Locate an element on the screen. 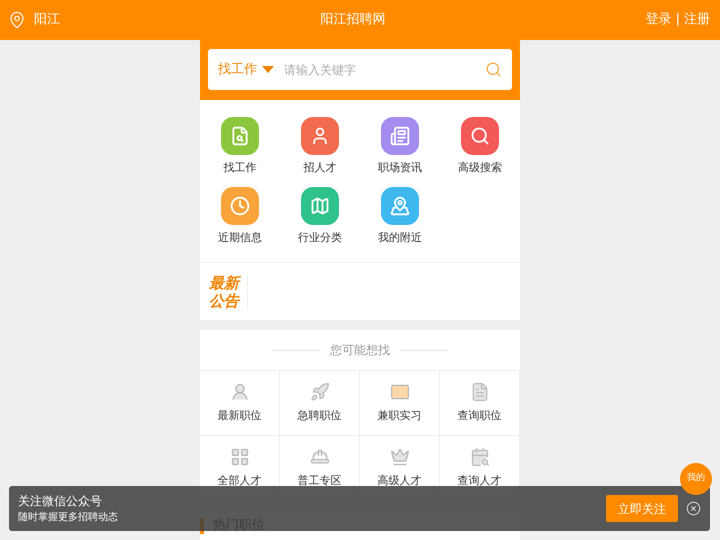 This screenshot has height=540, width=720. location-icon is located at coordinates (17, 20).